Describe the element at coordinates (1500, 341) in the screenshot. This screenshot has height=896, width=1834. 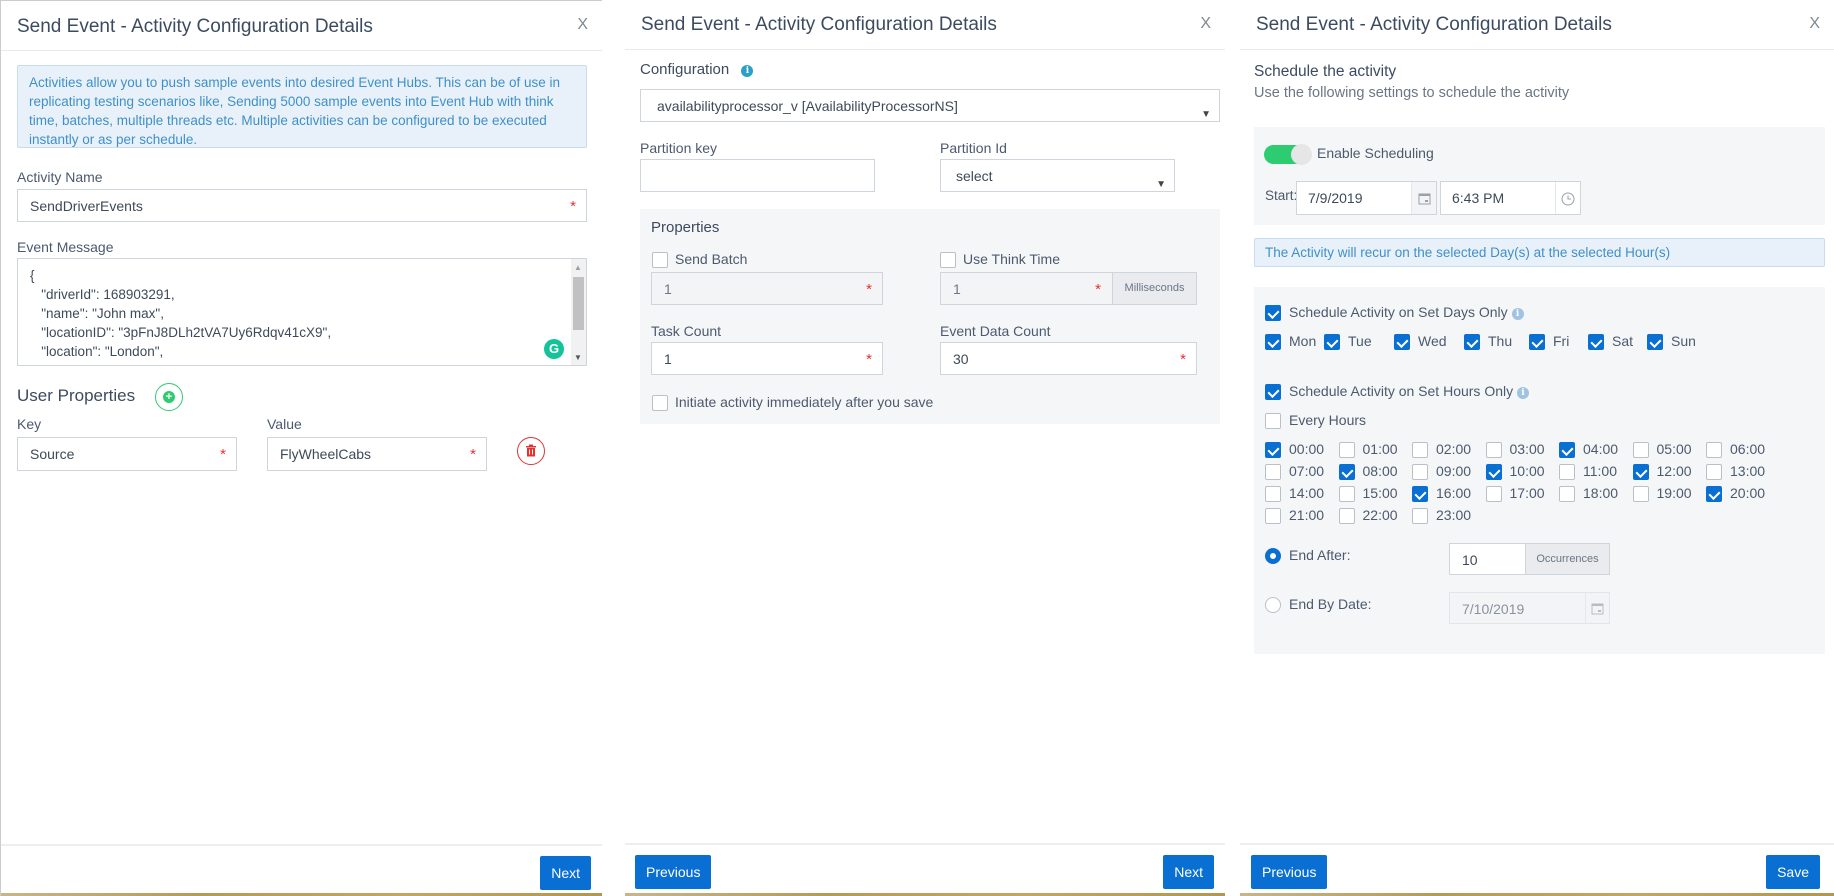
I see `day-label: Thu` at that location.